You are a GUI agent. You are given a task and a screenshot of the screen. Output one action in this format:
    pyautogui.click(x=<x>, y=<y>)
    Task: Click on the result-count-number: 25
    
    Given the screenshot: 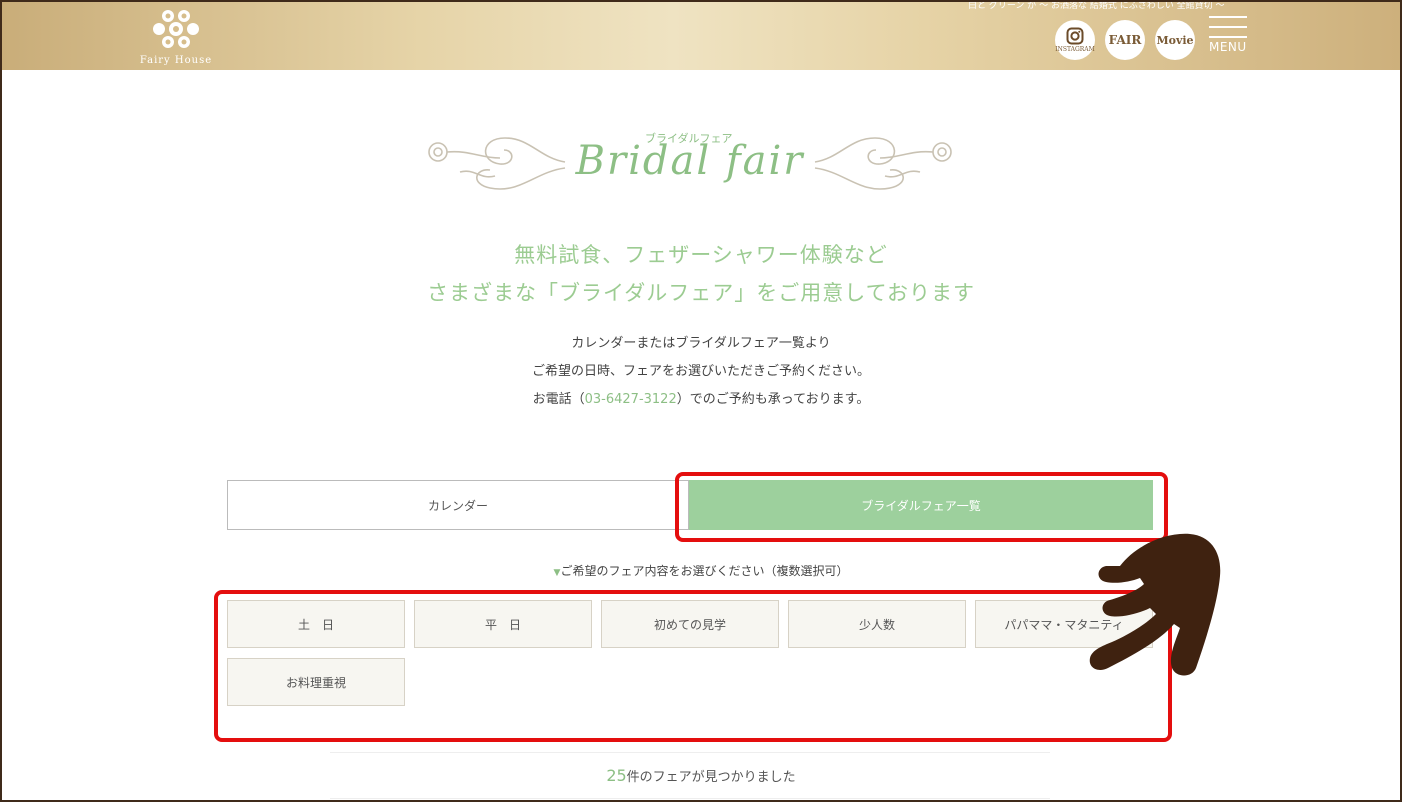 What is the action you would take?
    pyautogui.click(x=616, y=775)
    